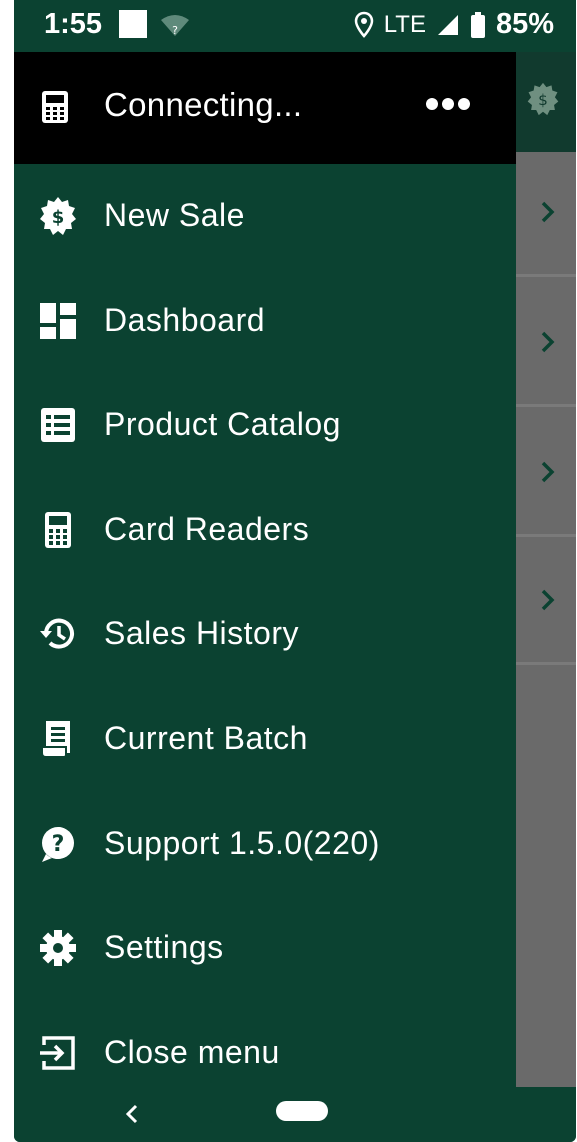 The width and height of the screenshot is (577, 1142). Describe the element at coordinates (192, 1051) in the screenshot. I see `menu-item-label: Close menu` at that location.